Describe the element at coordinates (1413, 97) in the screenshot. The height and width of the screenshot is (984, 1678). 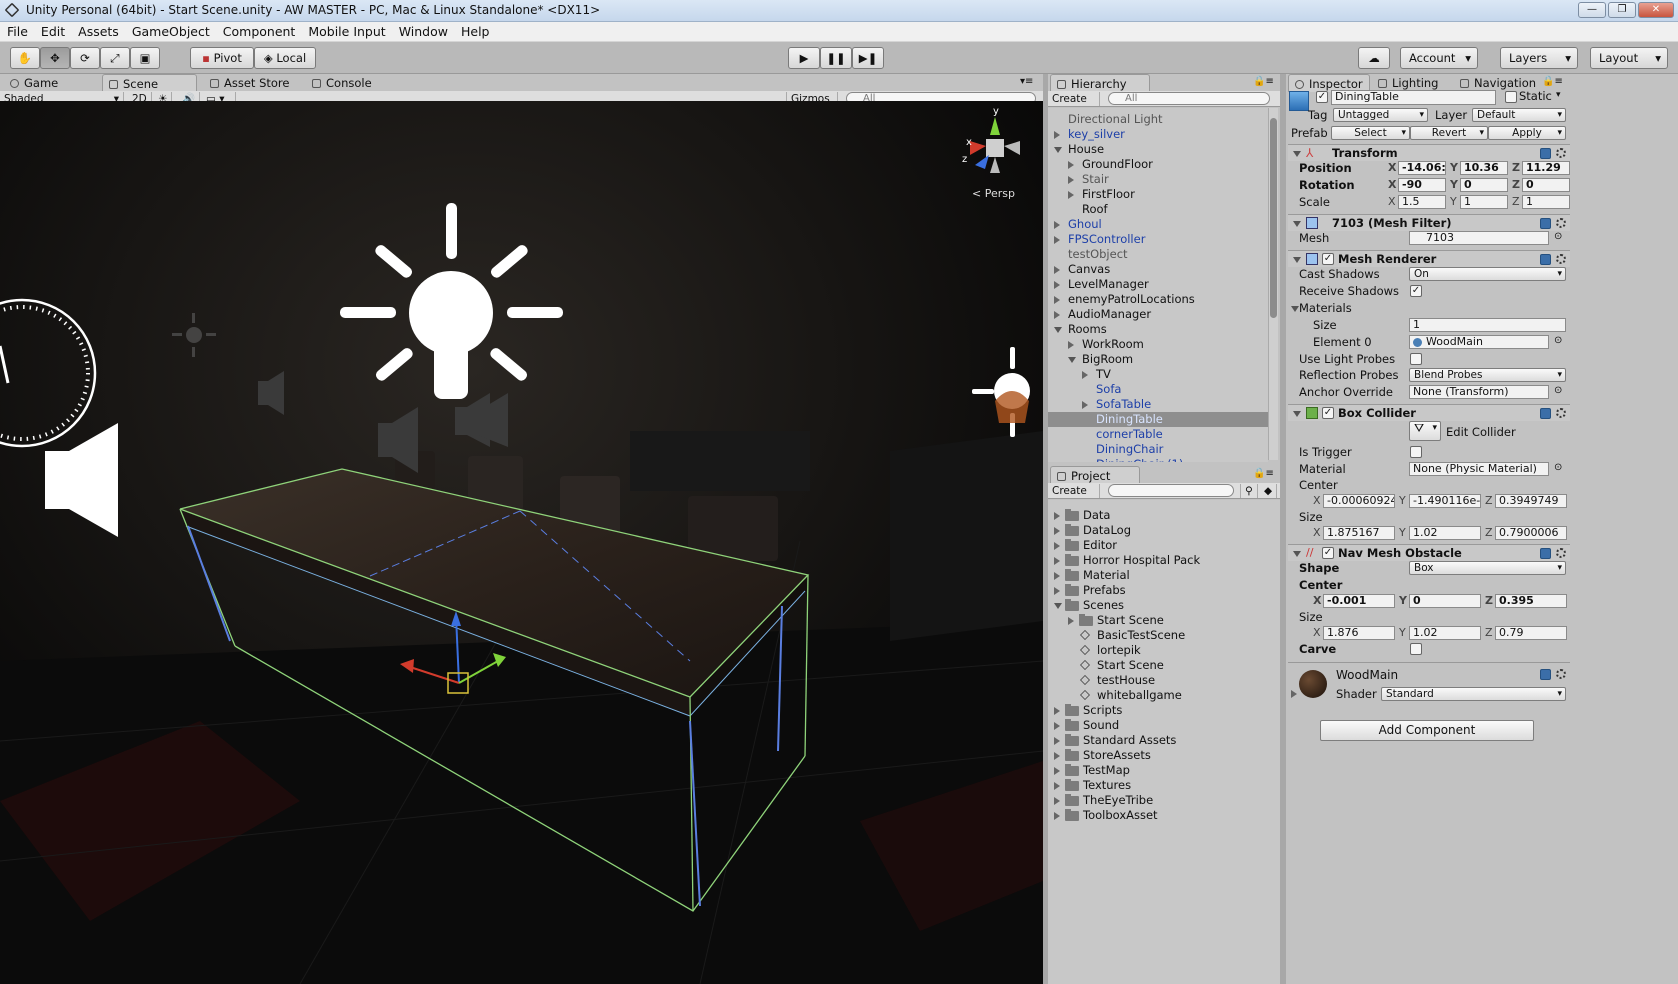
I see `object-name-field: DiningTable` at that location.